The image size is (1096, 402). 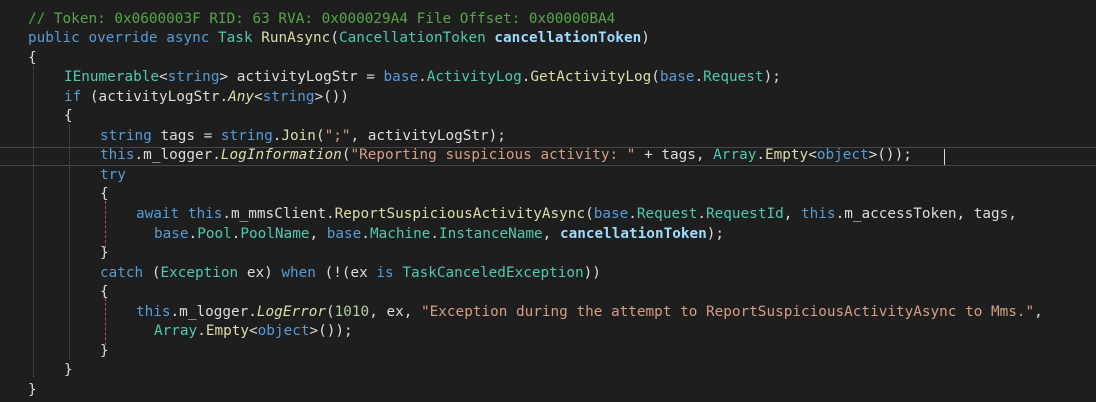 I want to click on code-token: is, so click(x=385, y=272).